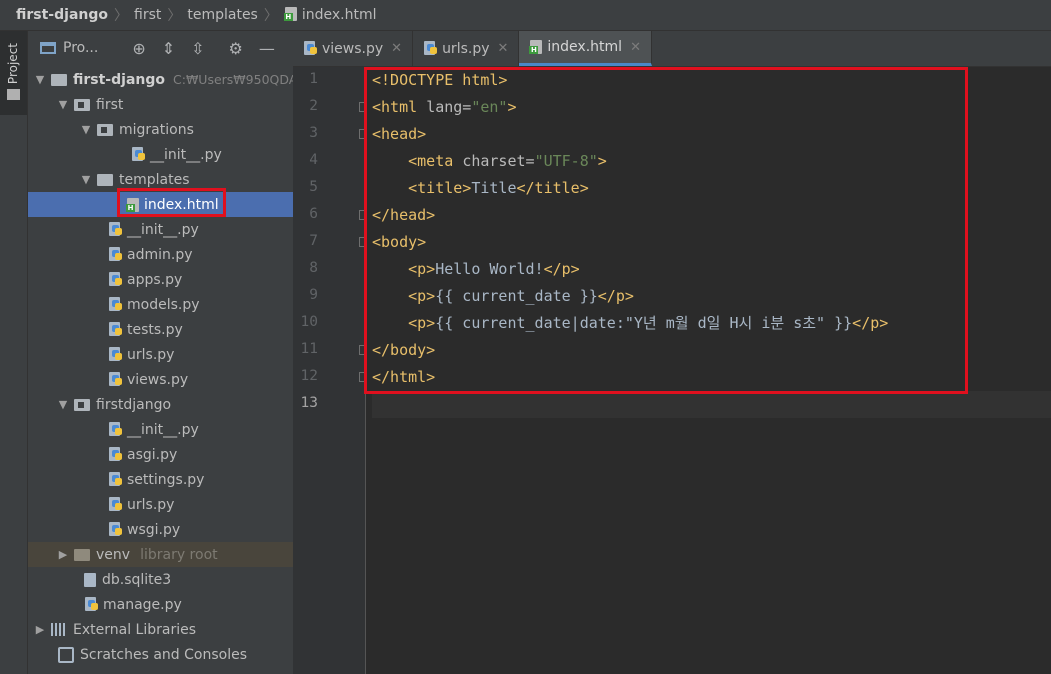 The height and width of the screenshot is (674, 1051). Describe the element at coordinates (235, 79) in the screenshot. I see `project-path: C:₩Users₩950QDA` at that location.